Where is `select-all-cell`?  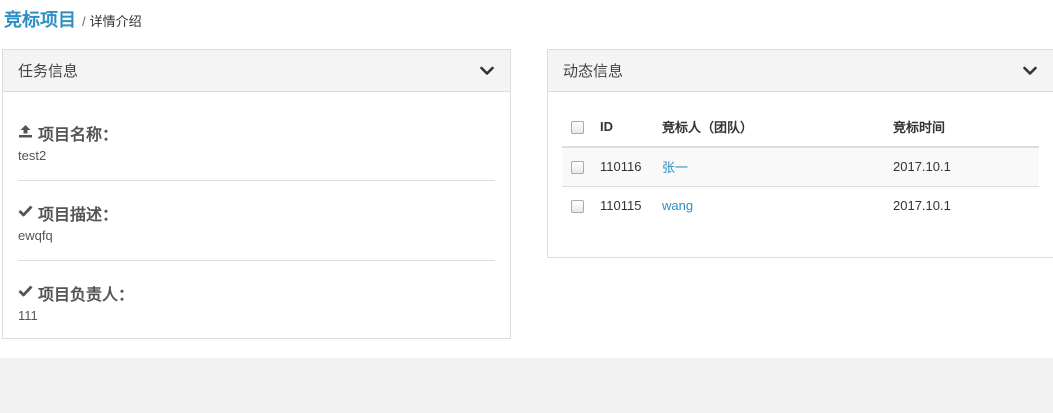
select-all-cell is located at coordinates (581, 126).